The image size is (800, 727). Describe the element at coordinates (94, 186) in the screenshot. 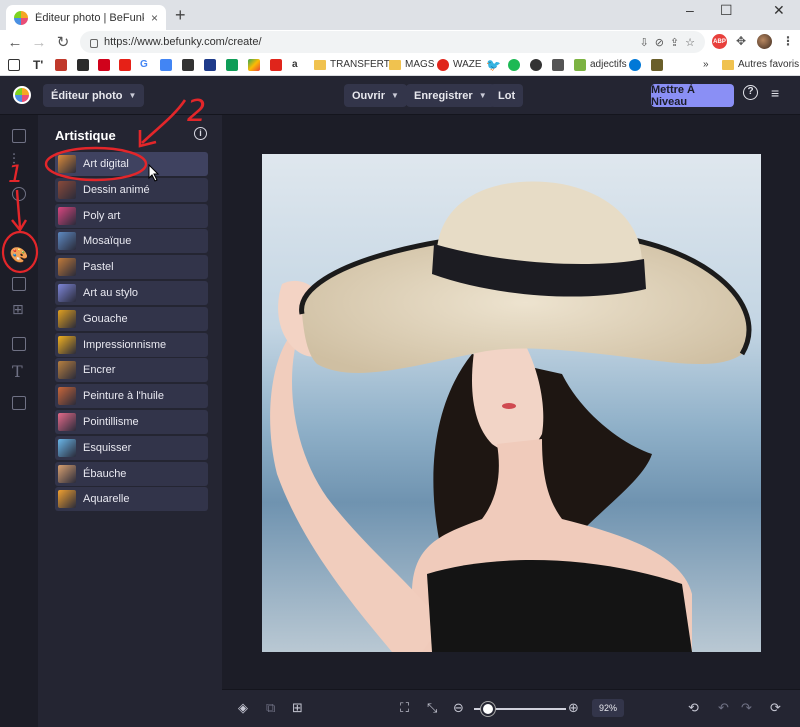

I see `annotation-overlay` at that location.